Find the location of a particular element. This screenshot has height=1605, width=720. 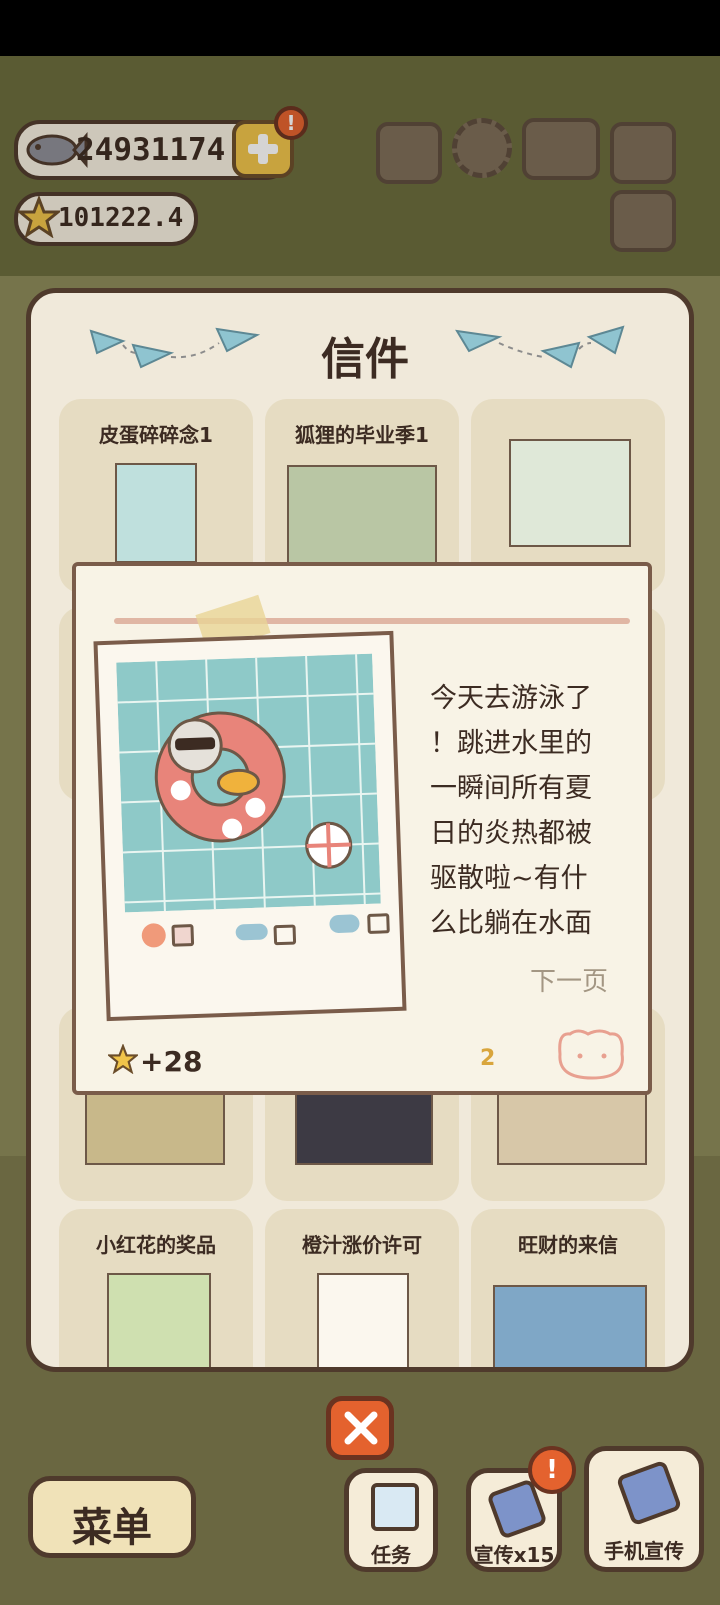

letter-card: 小红花的奖品 is located at coordinates (156, 1288).